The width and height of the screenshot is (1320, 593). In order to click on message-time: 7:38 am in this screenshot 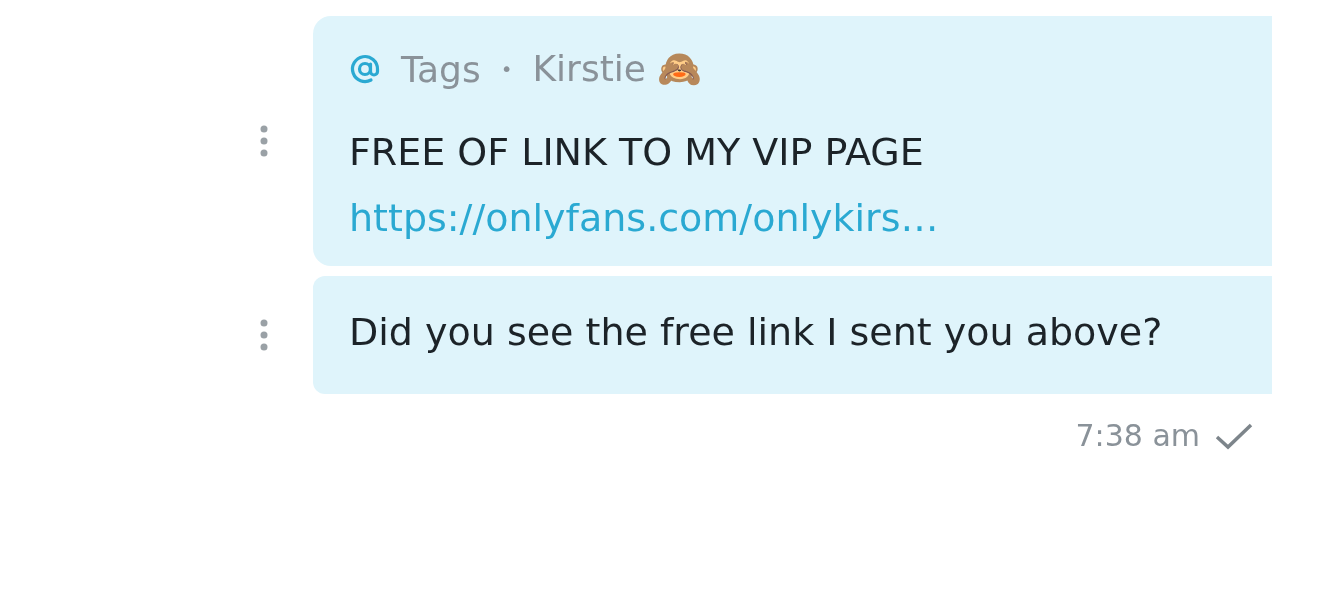, I will do `click(1137, 435)`.